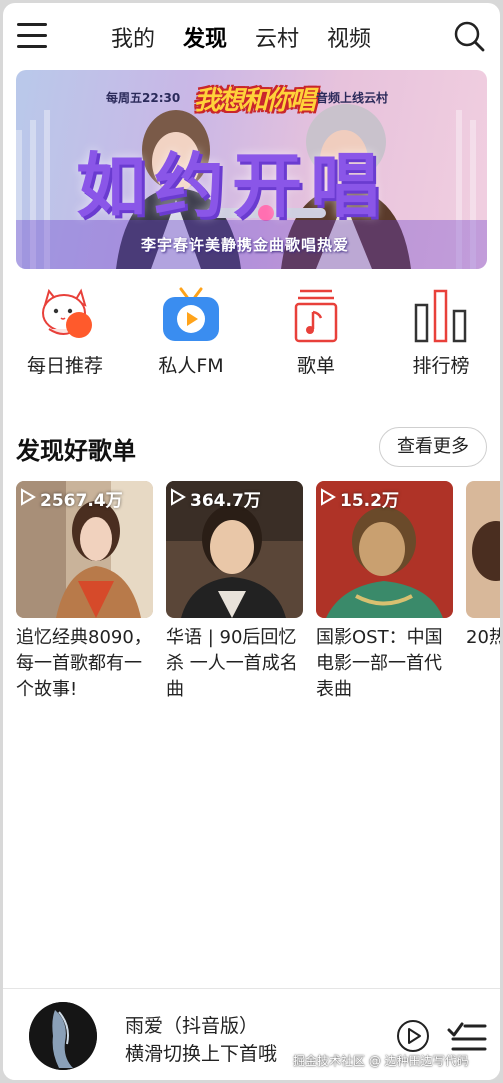 The width and height of the screenshot is (503, 1083). Describe the element at coordinates (433, 447) in the screenshot. I see `see-more-button: 查看更多` at that location.